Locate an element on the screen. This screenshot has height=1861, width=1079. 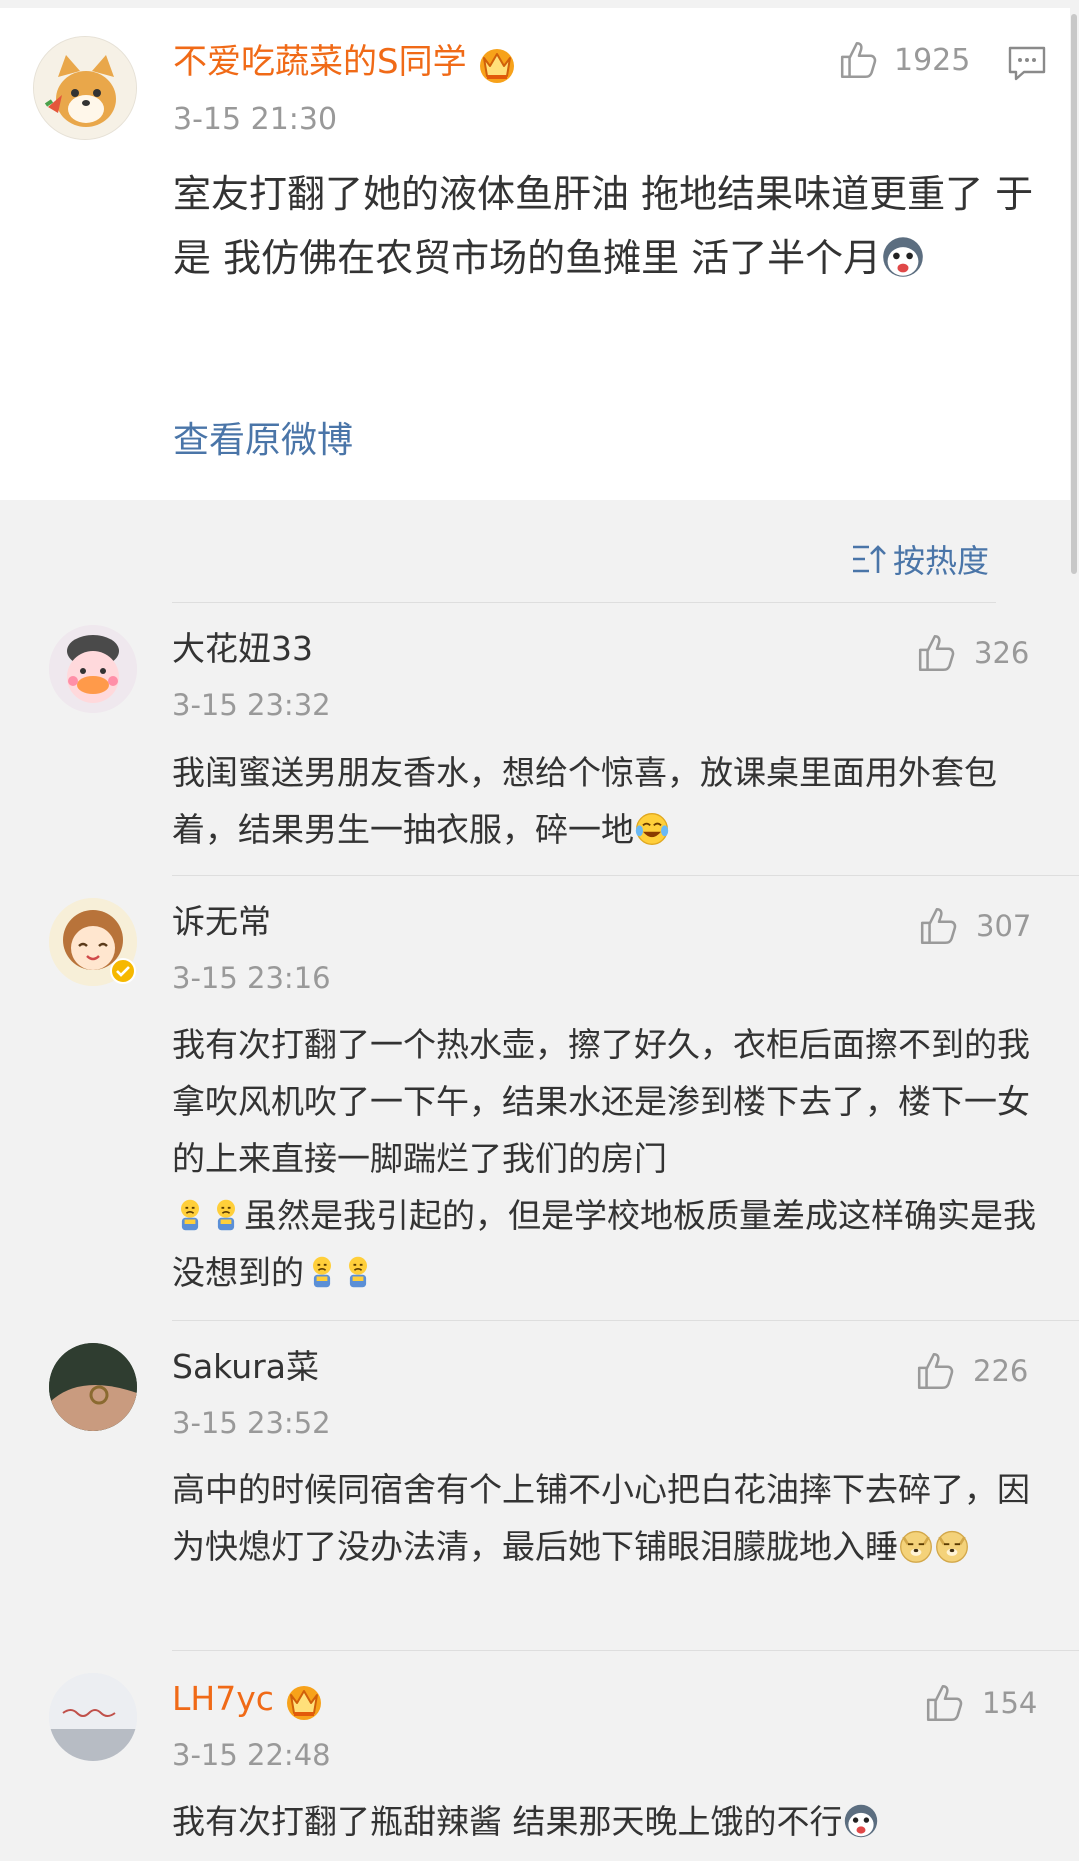
post-like-button: 1925 is located at coordinates (904, 60).